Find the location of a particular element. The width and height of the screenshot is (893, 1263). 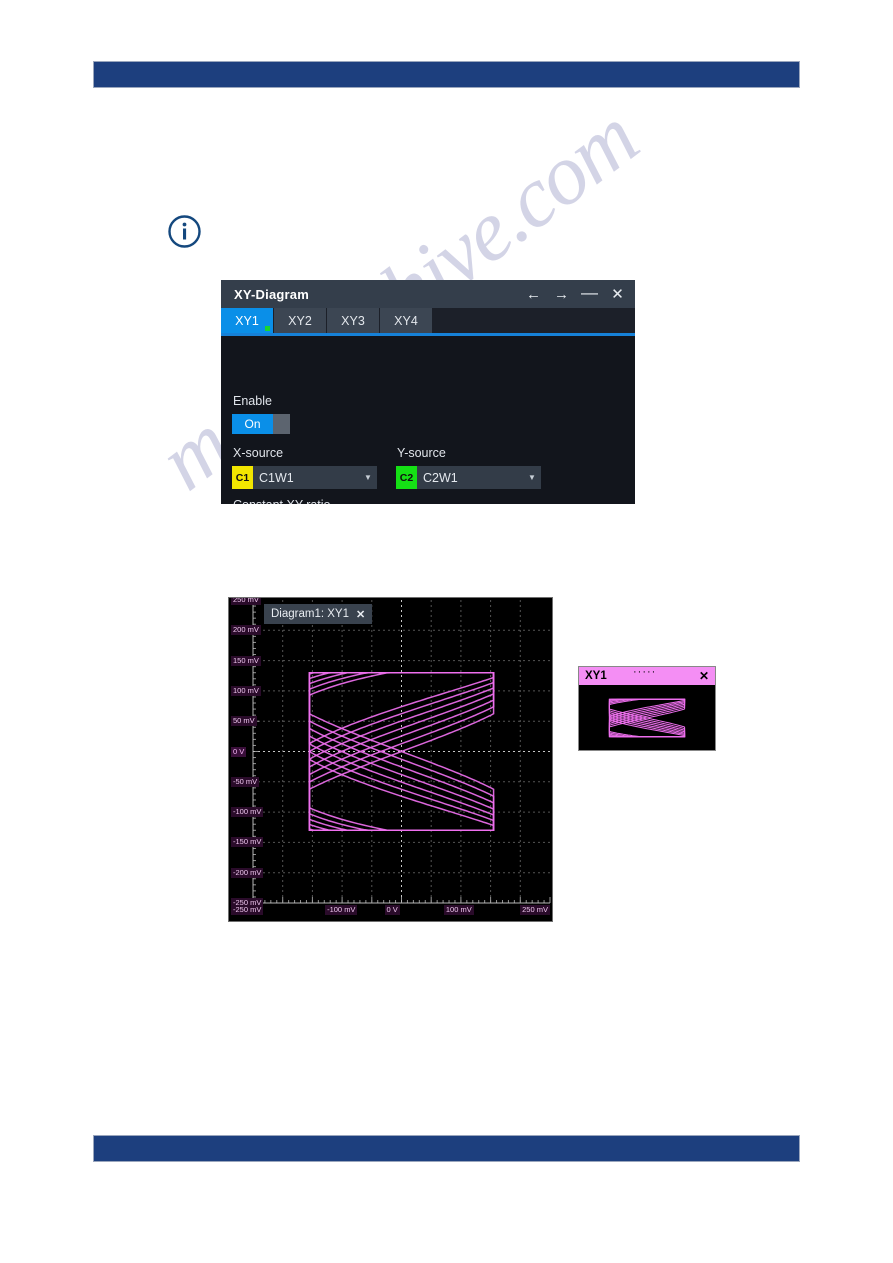

tab-xy4-label: XY4 is located at coordinates (406, 320).